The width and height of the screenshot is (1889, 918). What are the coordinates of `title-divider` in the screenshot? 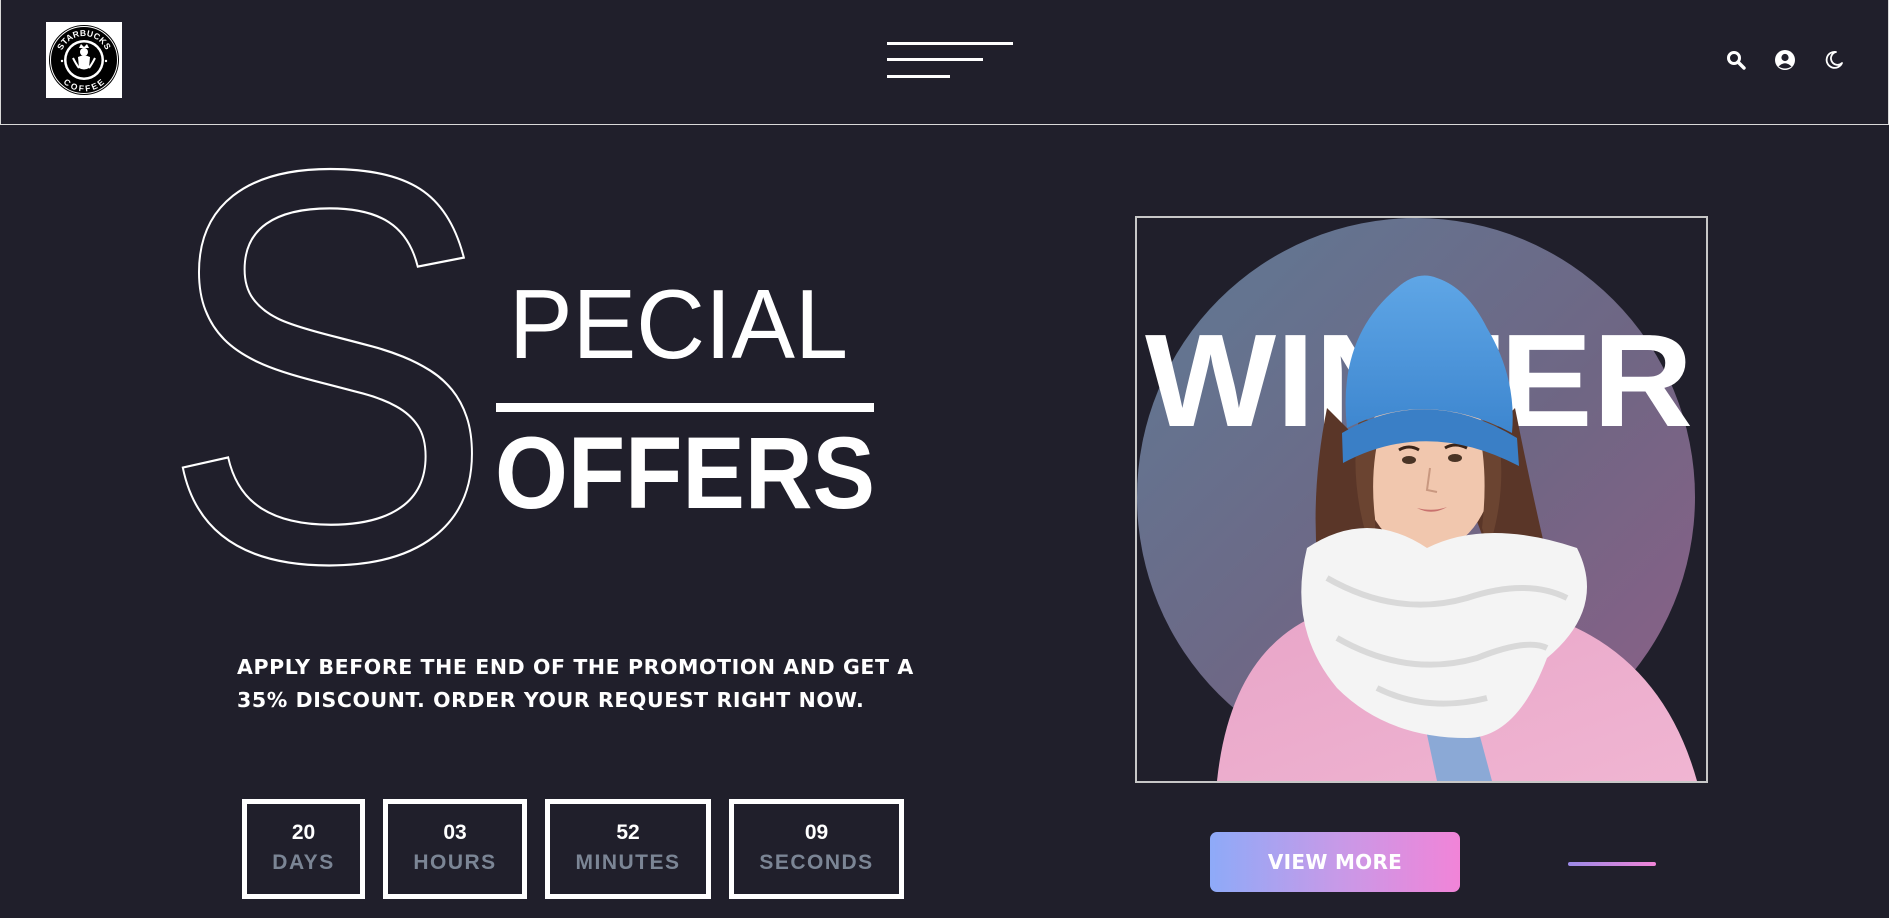 It's located at (685, 407).